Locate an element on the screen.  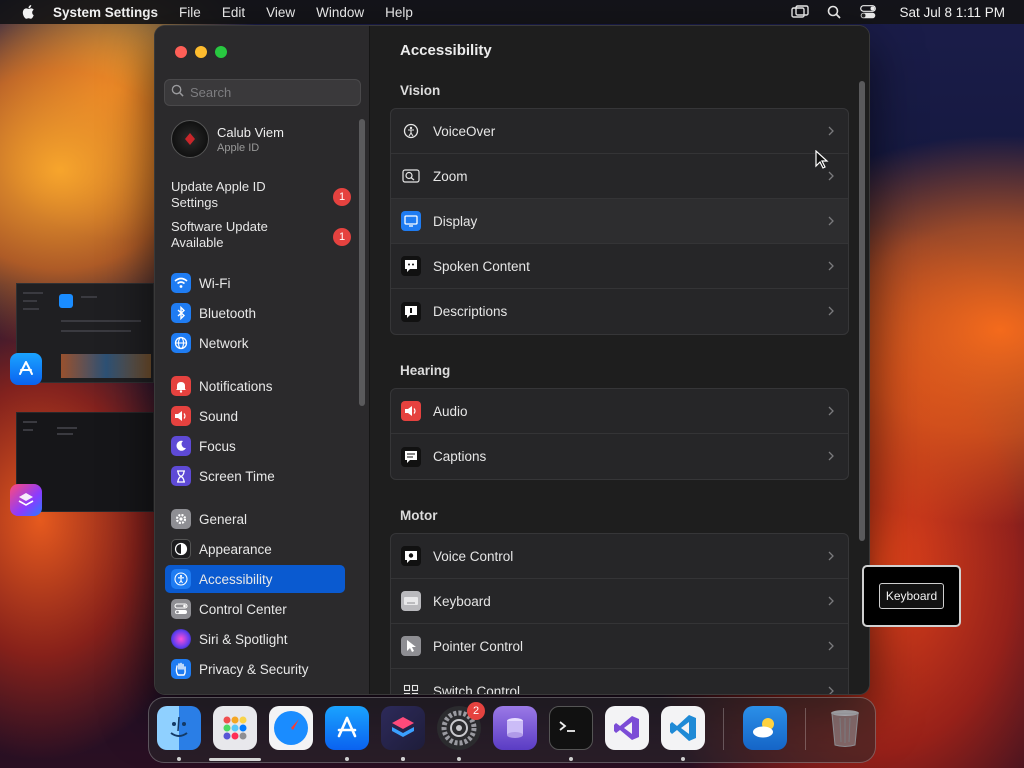
row-audio: Audio is located at coordinates (619, 411).